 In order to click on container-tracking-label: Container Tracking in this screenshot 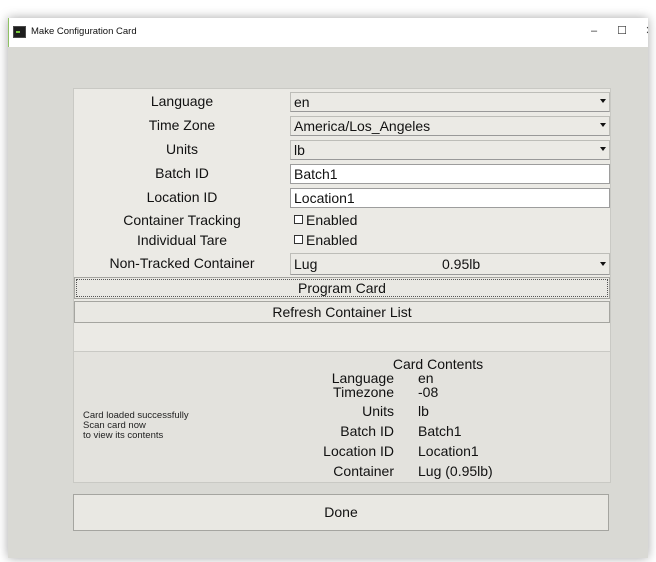, I will do `click(182, 220)`.